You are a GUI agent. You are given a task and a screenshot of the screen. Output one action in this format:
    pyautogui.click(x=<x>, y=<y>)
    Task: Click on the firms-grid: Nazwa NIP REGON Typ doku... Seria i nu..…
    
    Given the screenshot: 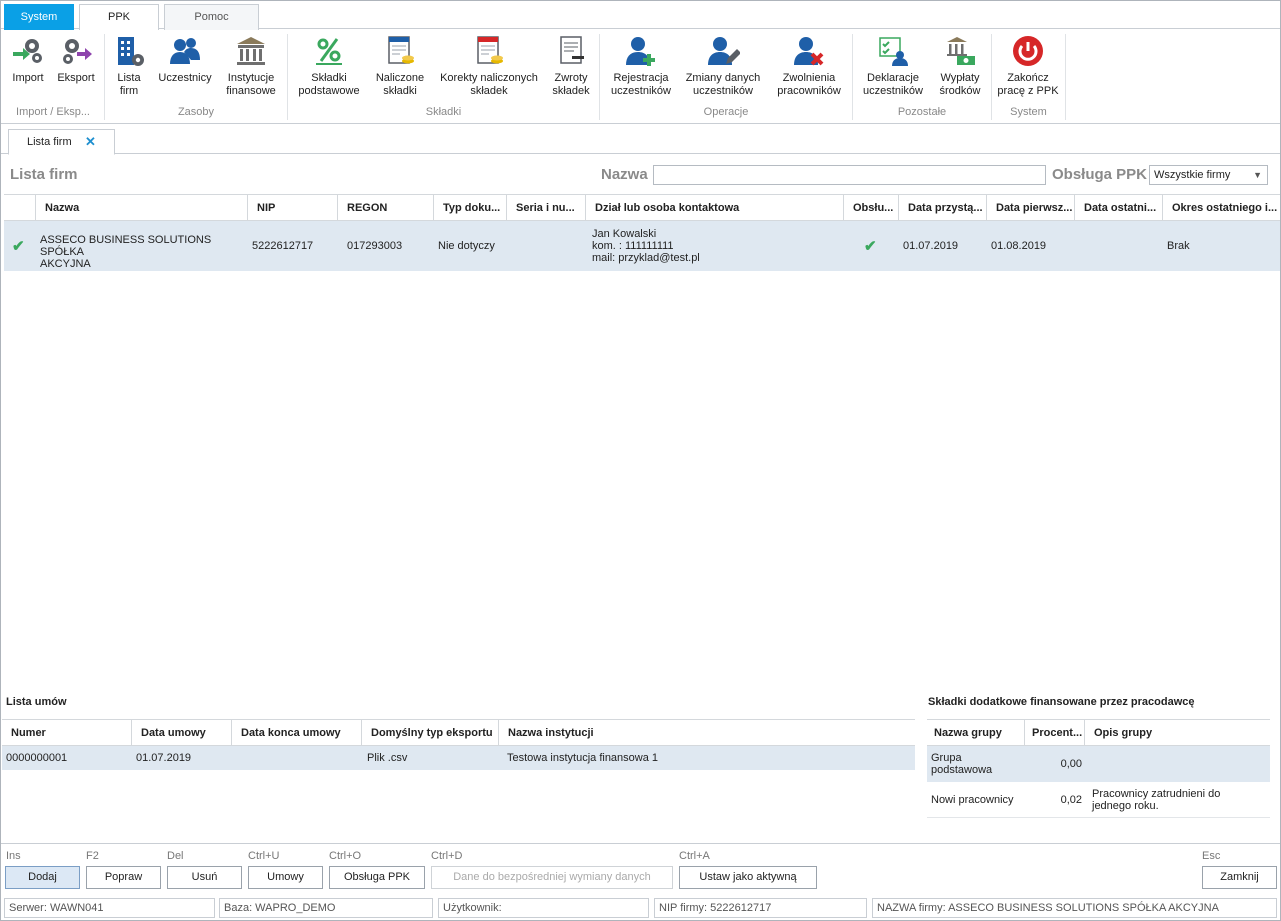 What is the action you would take?
    pyautogui.click(x=642, y=232)
    